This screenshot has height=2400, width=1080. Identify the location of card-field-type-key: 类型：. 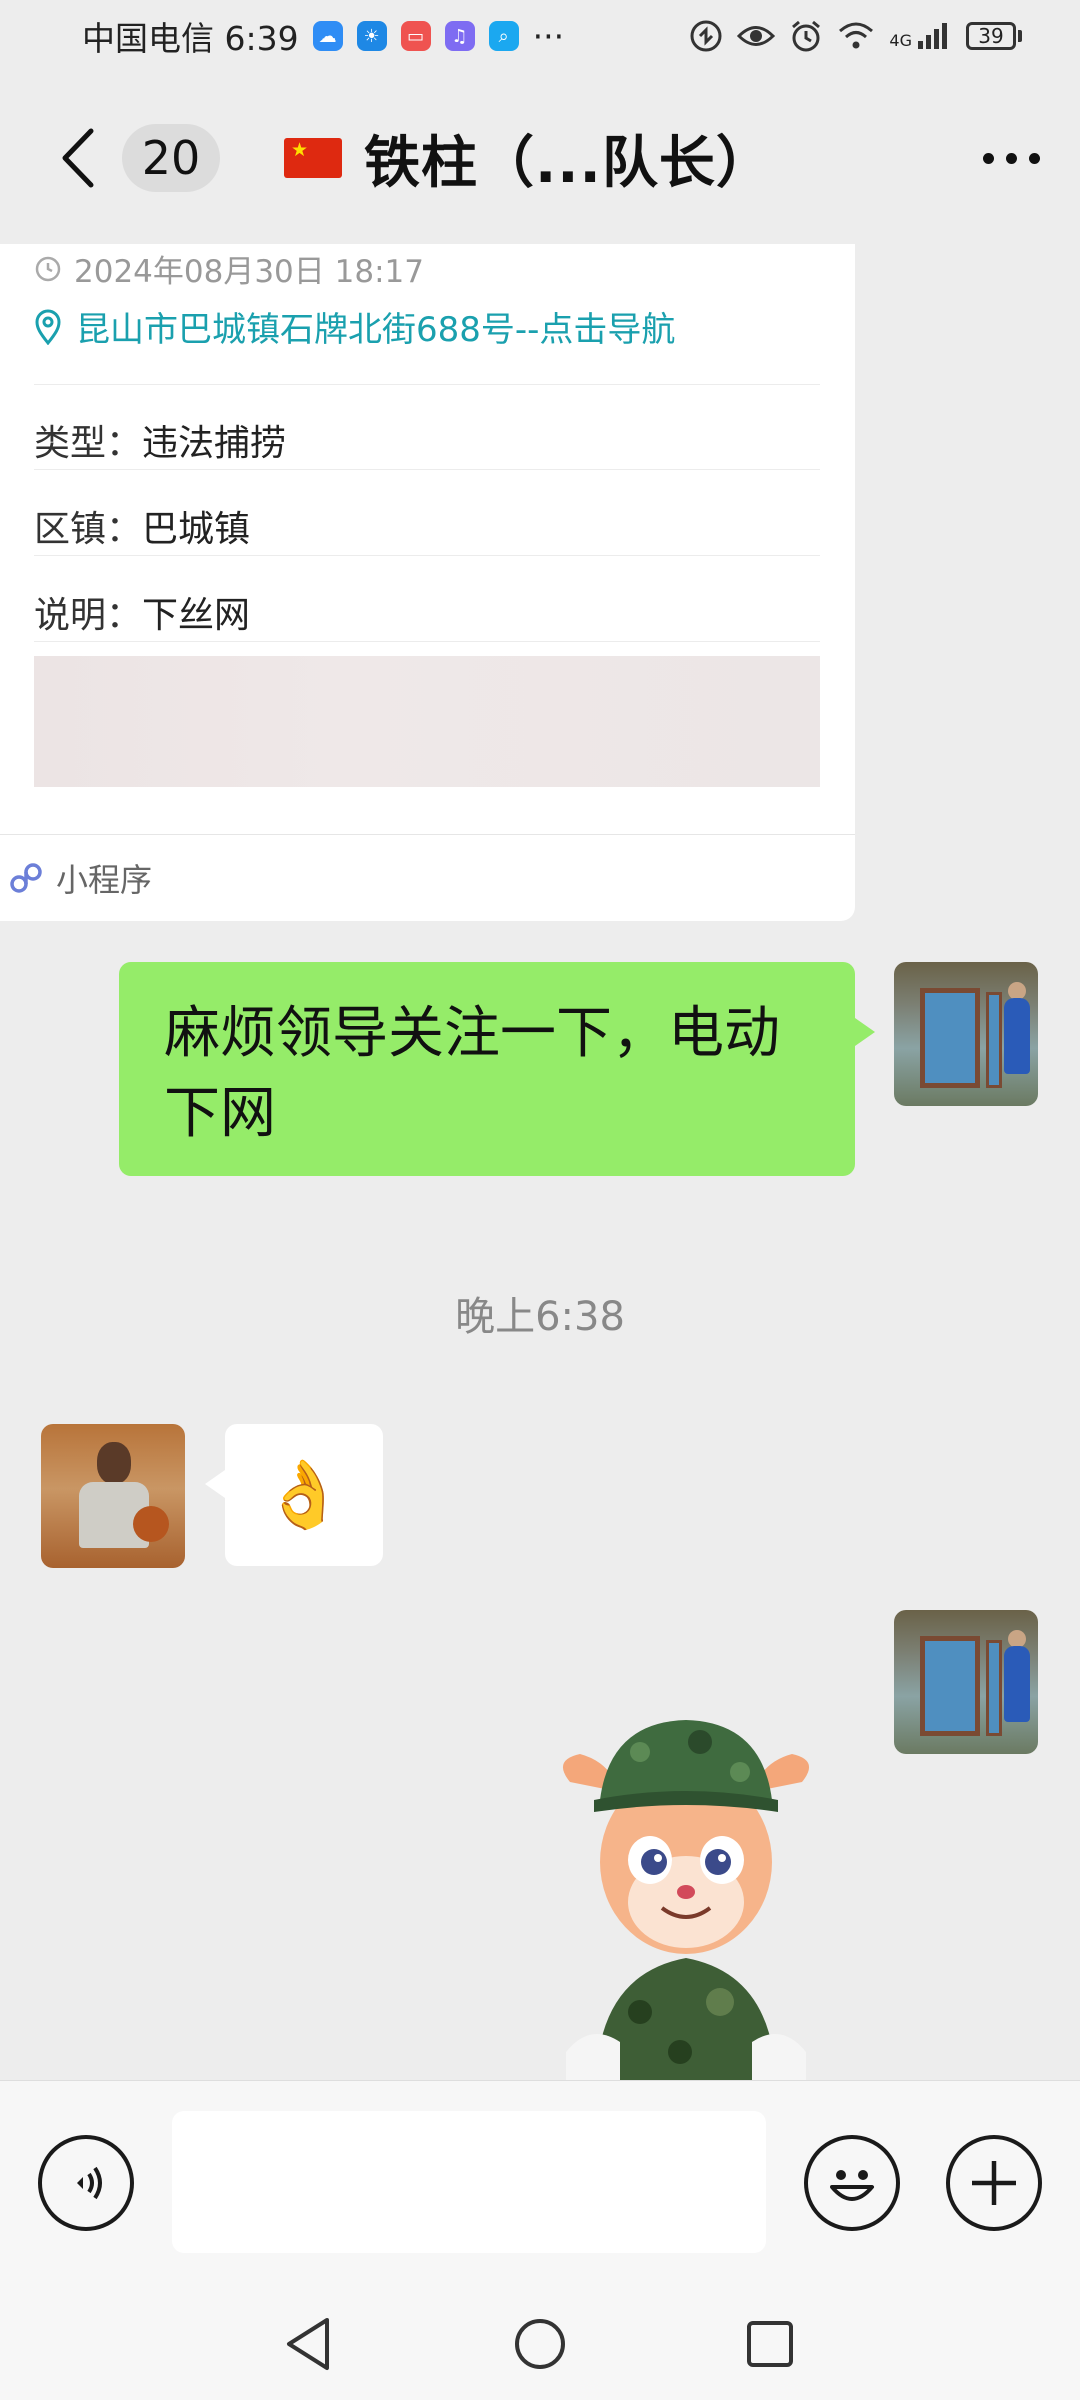
(88, 443).